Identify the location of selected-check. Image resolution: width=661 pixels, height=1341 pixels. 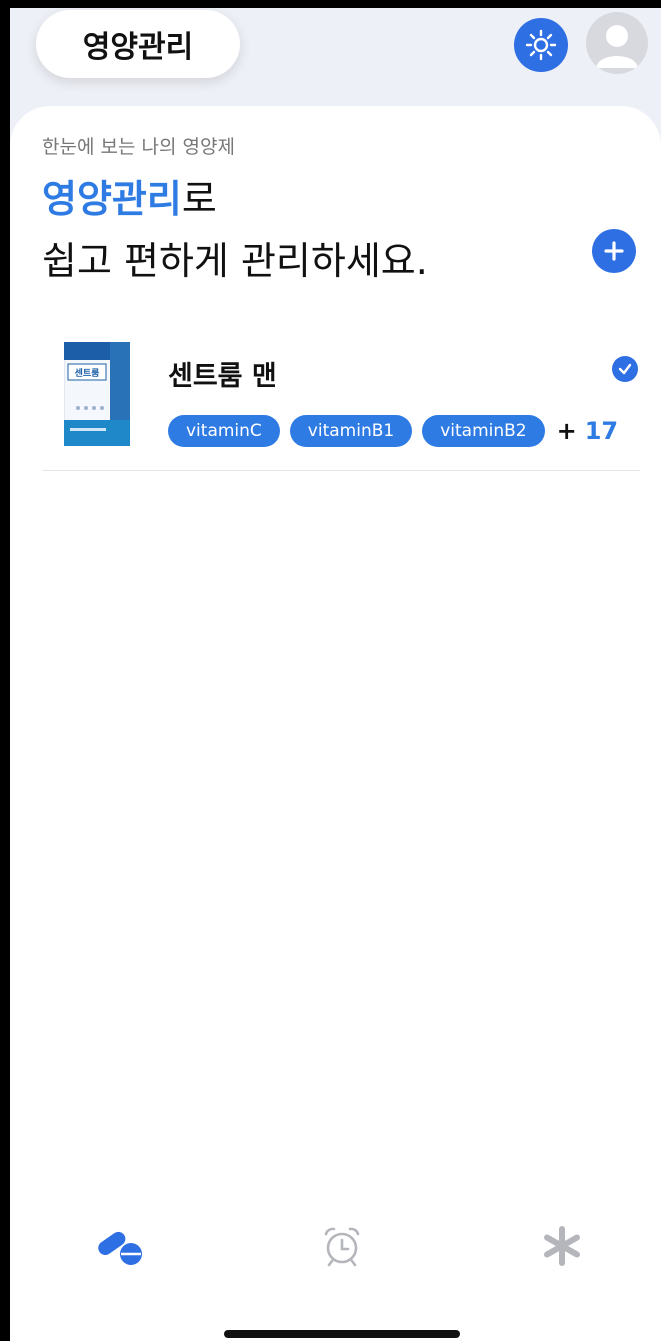
(625, 369).